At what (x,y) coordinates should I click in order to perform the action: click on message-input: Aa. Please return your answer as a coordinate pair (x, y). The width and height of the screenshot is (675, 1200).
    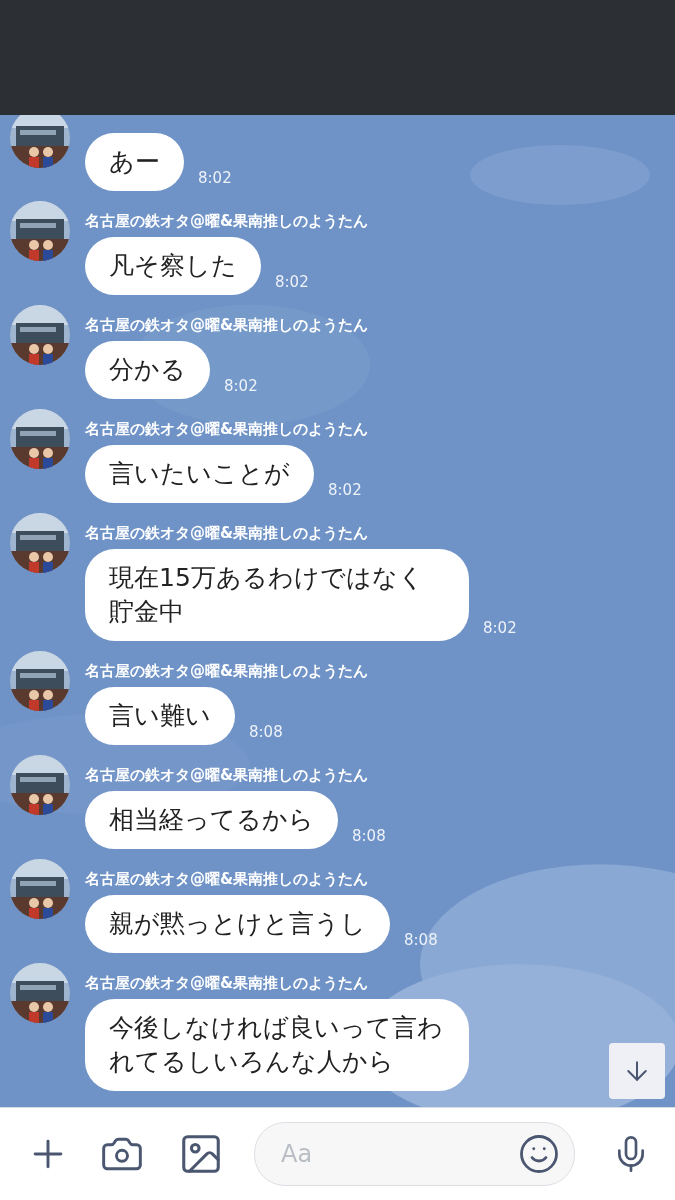
    Looking at the image, I should click on (398, 1154).